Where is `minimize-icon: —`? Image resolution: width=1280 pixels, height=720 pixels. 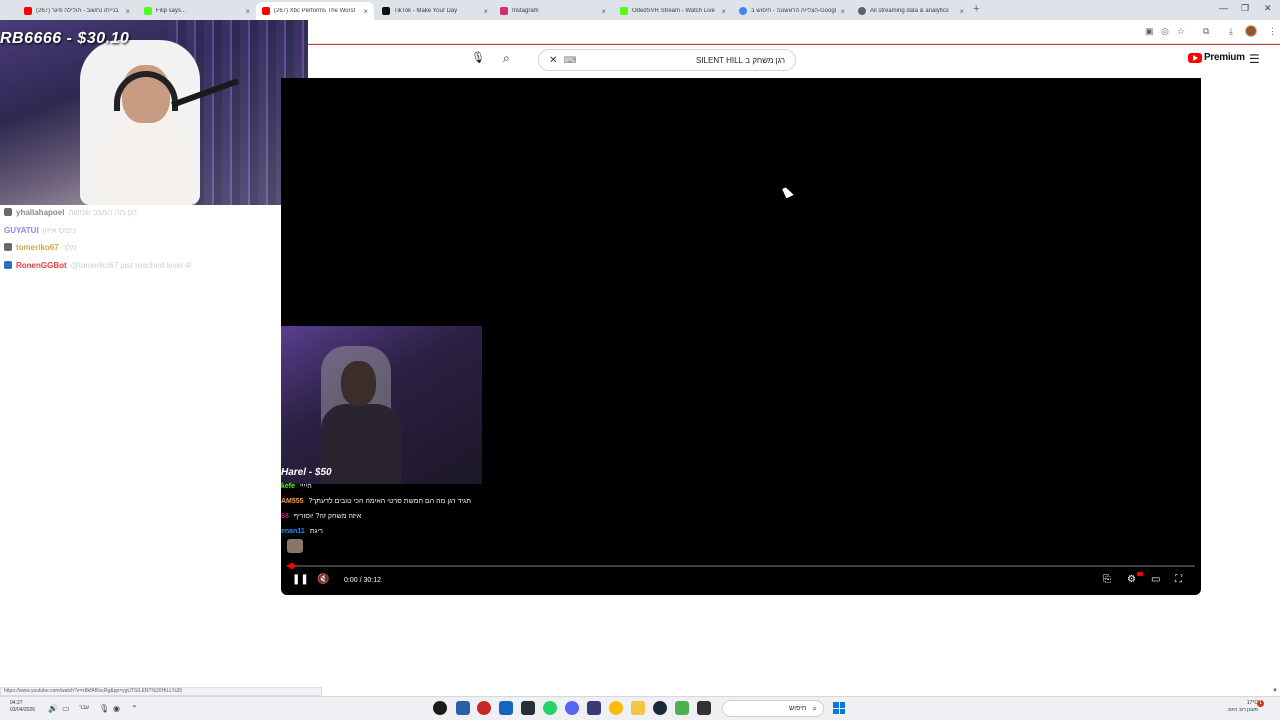
minimize-icon: — is located at coordinates (1223, 8).